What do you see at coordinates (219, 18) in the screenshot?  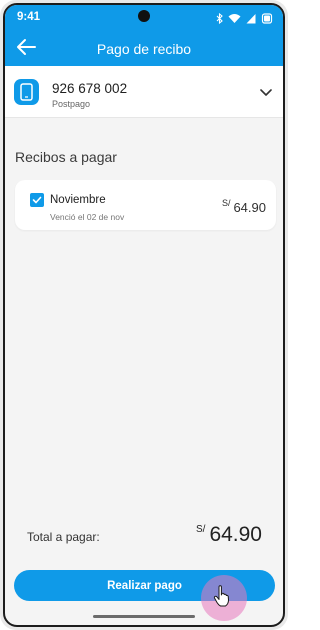 I see `bluetooth-icon` at bounding box center [219, 18].